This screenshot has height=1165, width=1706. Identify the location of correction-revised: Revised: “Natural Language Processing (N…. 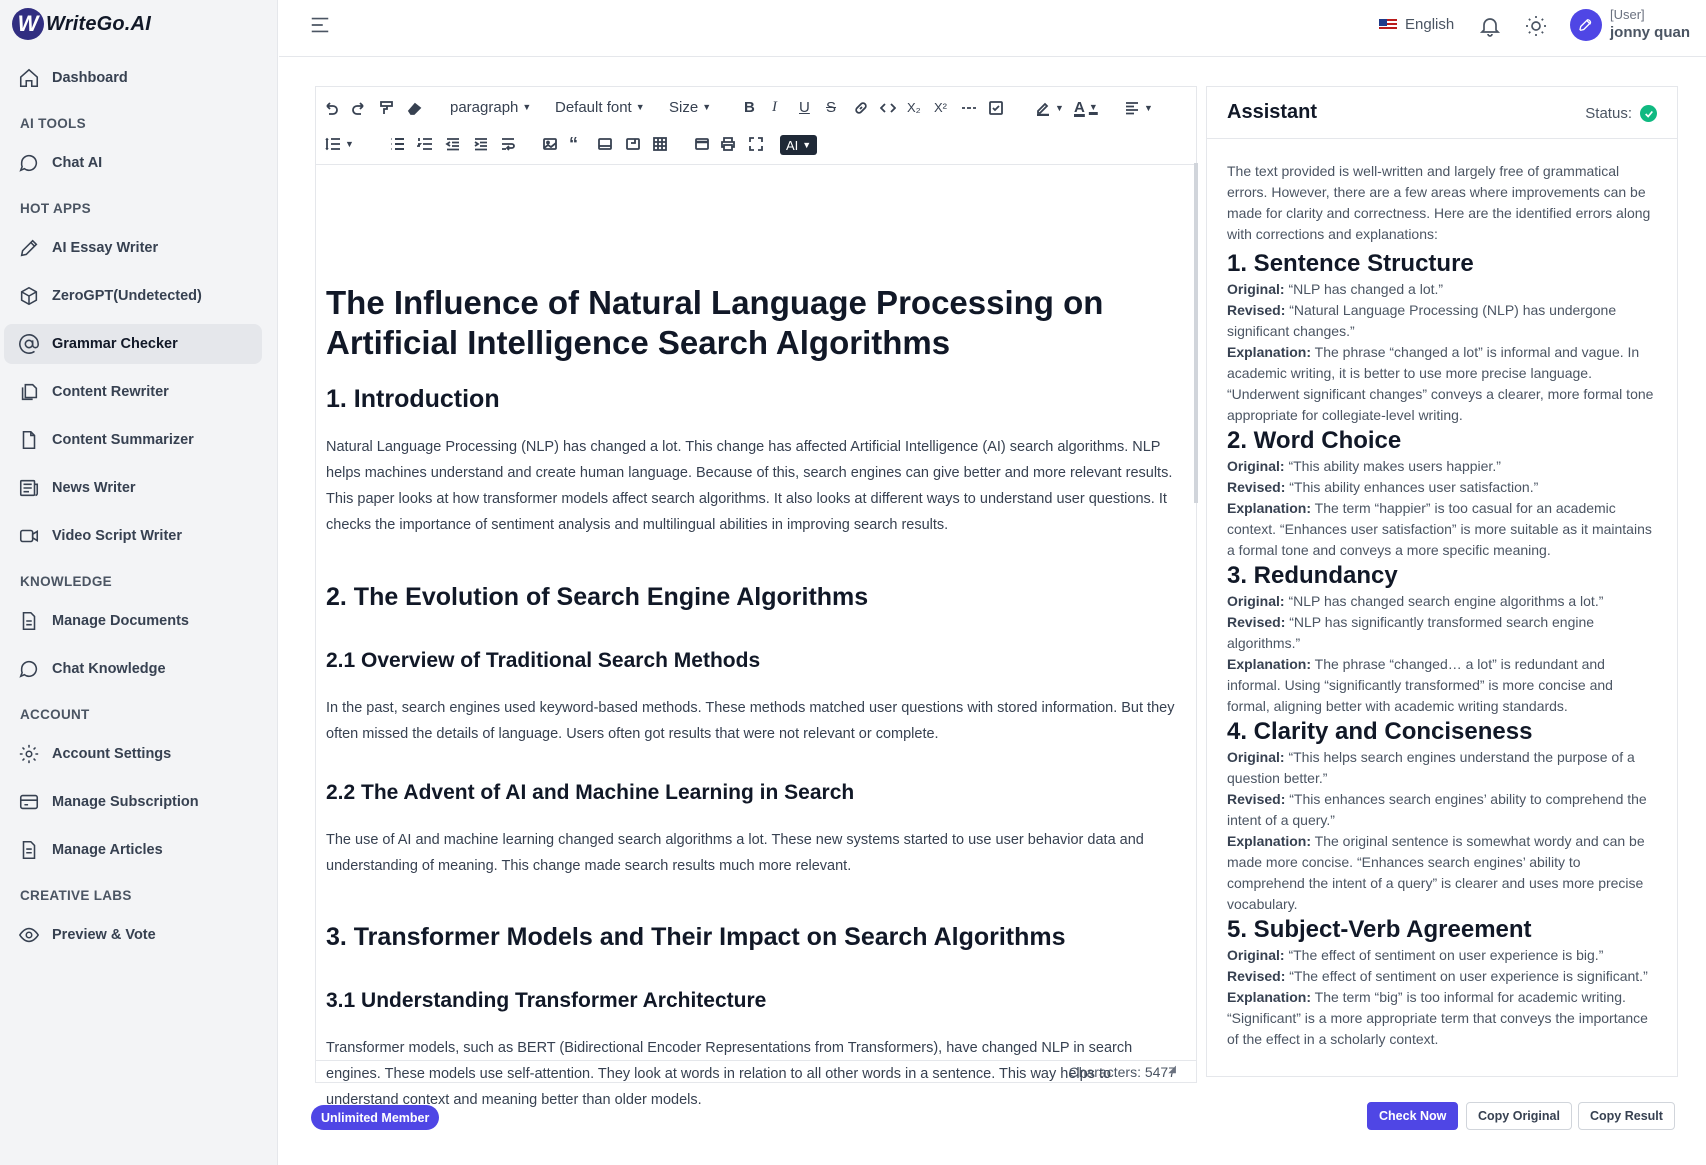
(1443, 321).